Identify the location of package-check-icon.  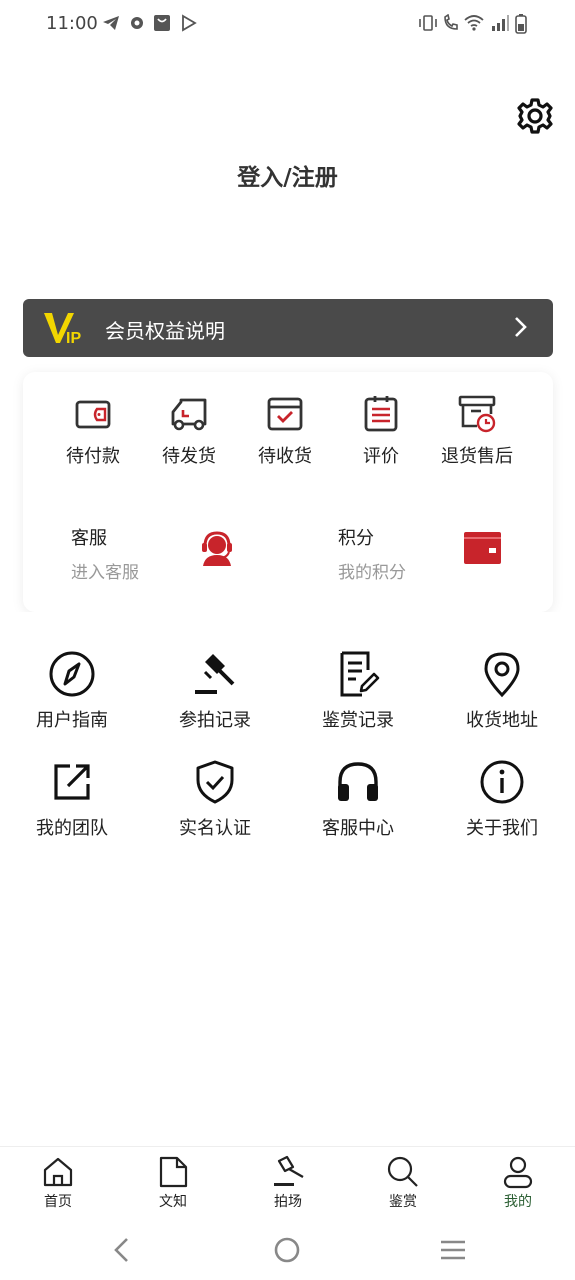
(285, 414).